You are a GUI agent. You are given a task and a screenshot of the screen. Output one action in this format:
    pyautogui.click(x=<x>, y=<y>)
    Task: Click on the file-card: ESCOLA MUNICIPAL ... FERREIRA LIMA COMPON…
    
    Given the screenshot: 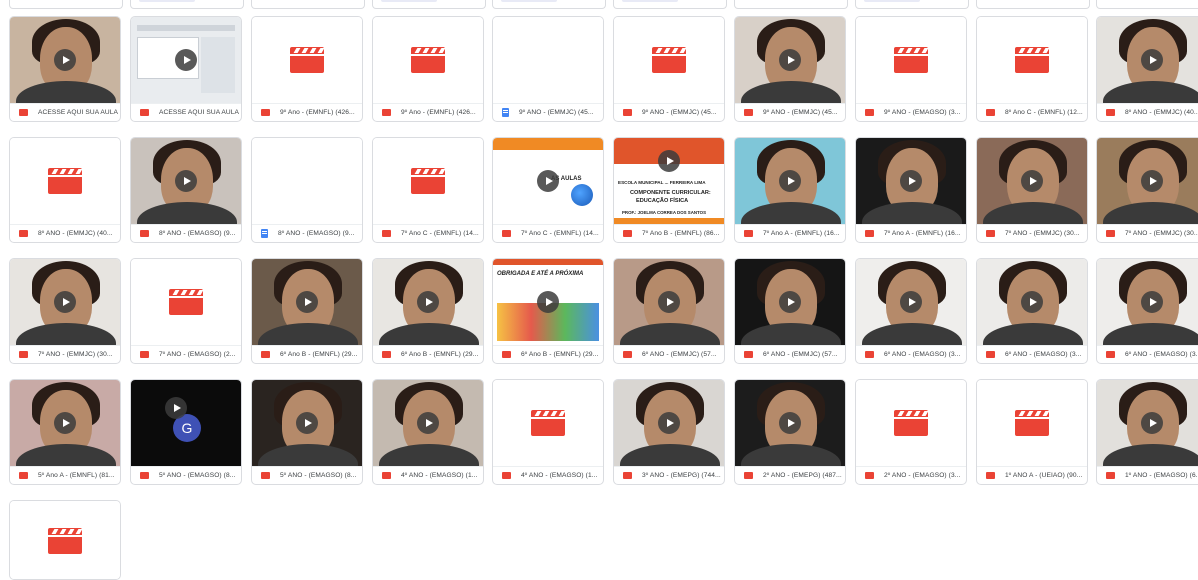 What is the action you would take?
    pyautogui.click(x=669, y=190)
    